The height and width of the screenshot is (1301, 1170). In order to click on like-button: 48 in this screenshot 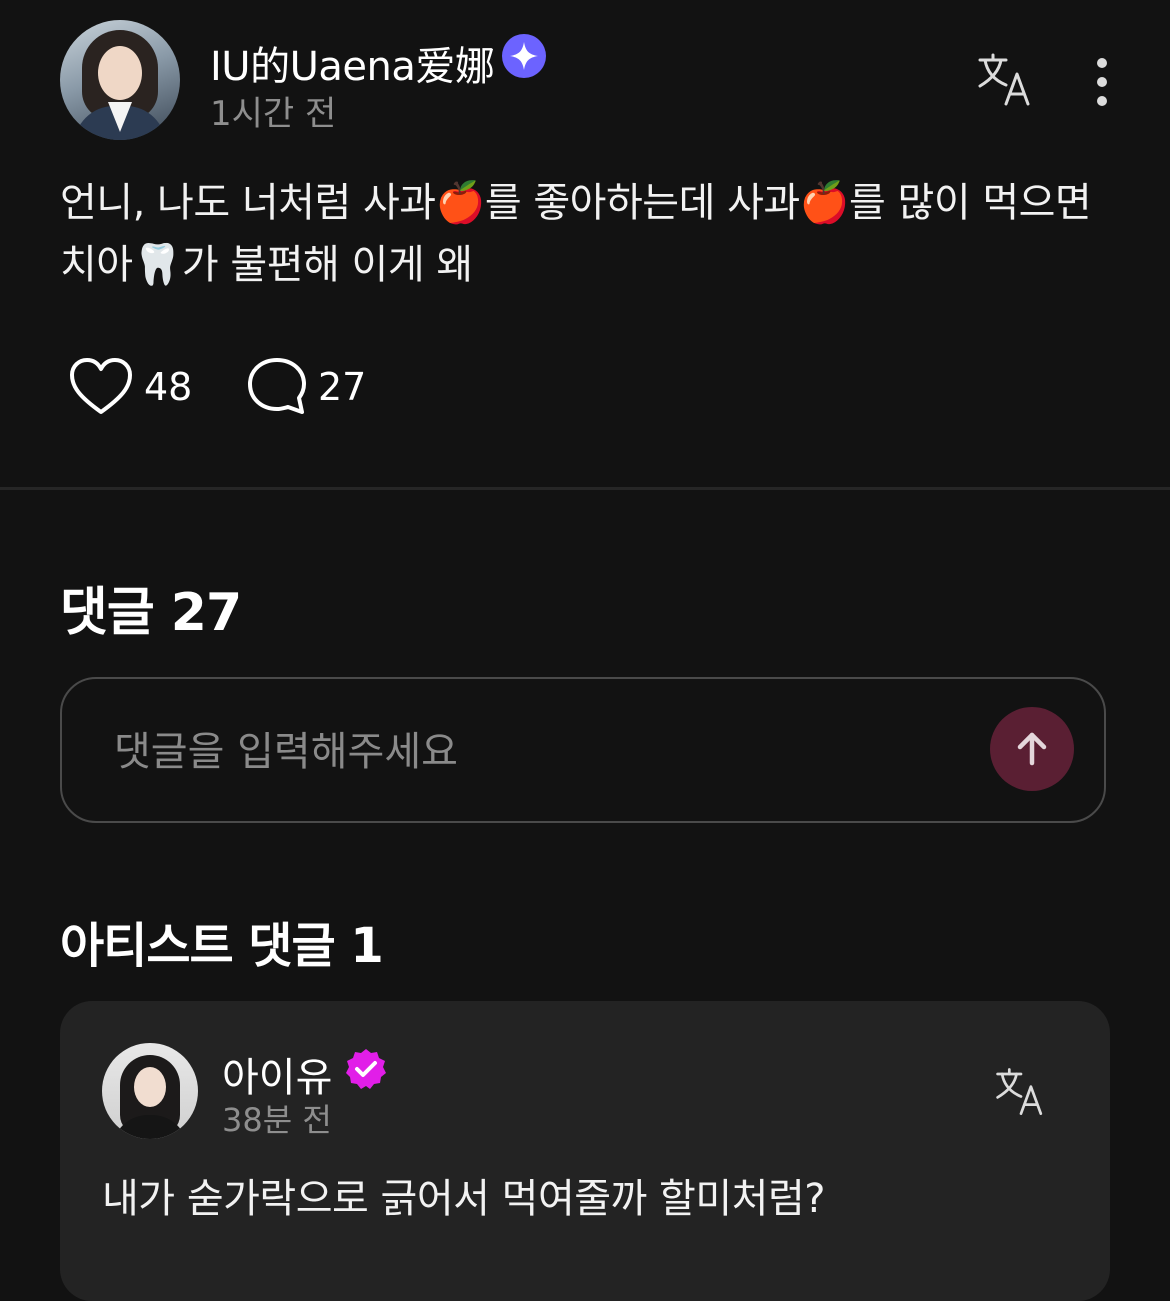, I will do `click(130, 387)`.